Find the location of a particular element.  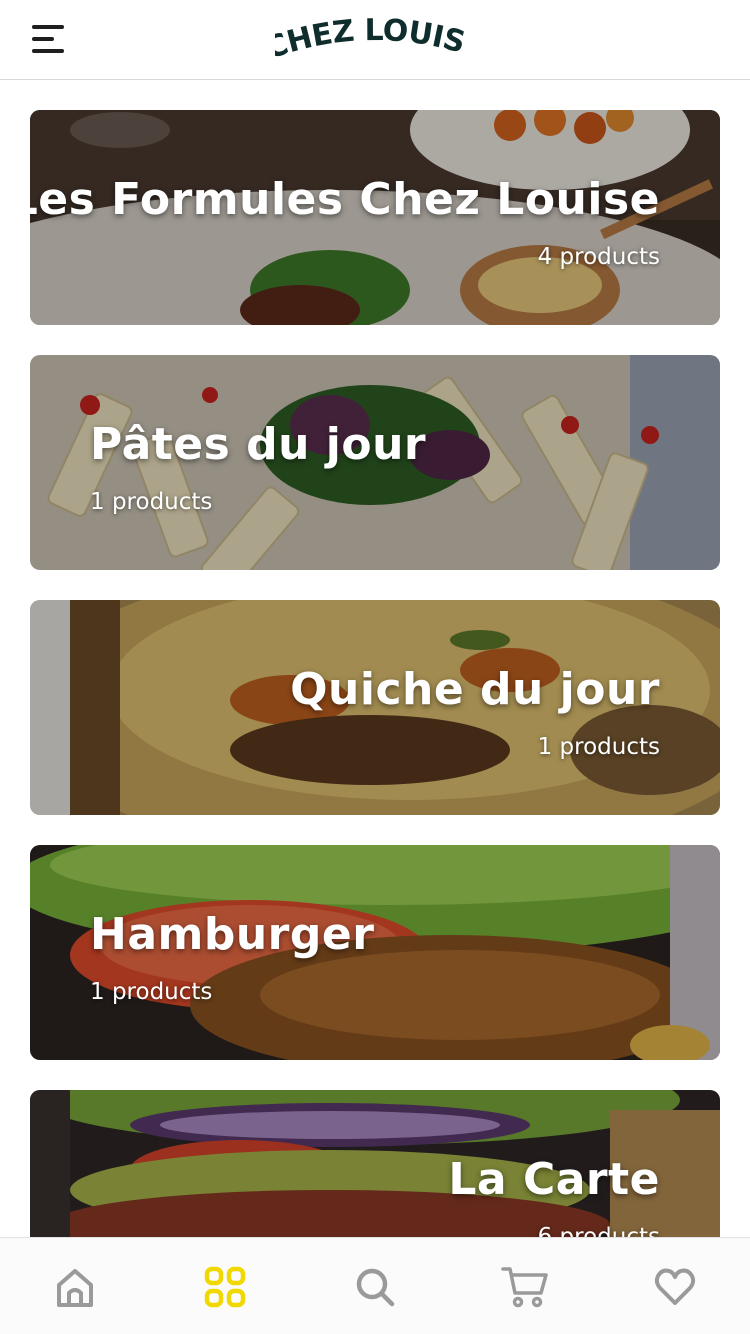

grid-icon is located at coordinates (225, 1287).